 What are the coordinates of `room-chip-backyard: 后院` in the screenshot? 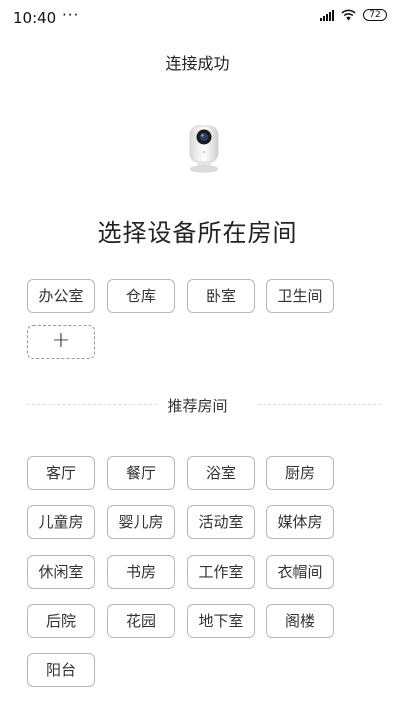 It's located at (61, 621).